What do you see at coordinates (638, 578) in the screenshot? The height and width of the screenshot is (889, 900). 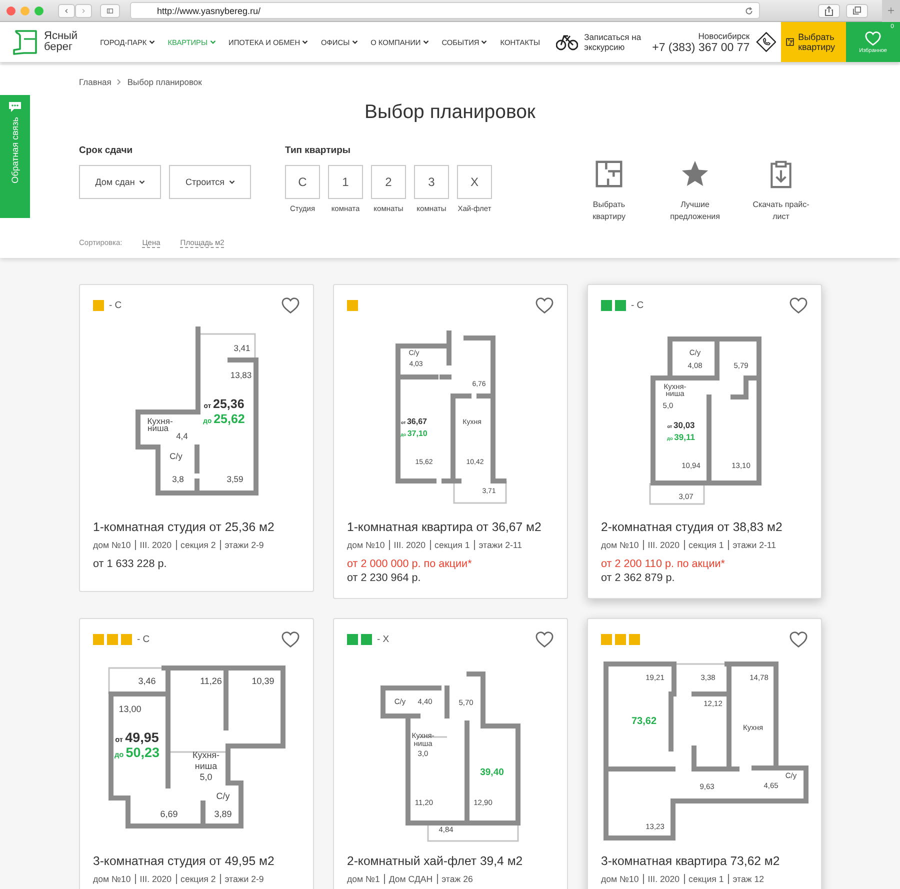 I see `apartment-price: от 2 362 879 р.` at bounding box center [638, 578].